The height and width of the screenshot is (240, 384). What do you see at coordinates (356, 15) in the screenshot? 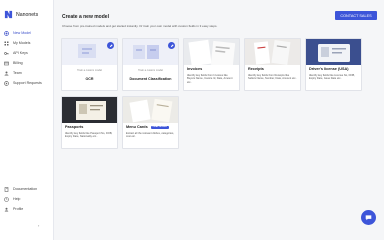
I see `contact-sales-button: CONTACT SALES` at bounding box center [356, 15].